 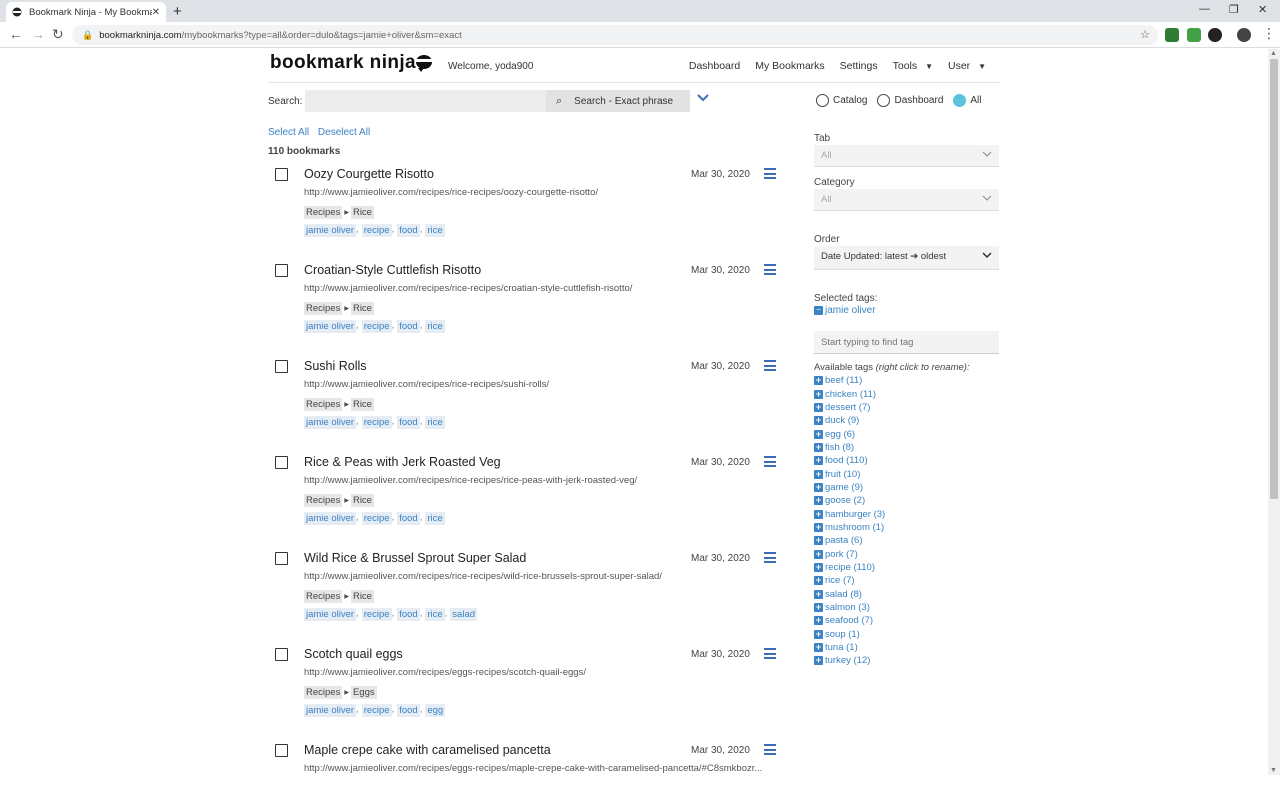 I want to click on bookmark-star-icon: ☆, so click(x=1145, y=34).